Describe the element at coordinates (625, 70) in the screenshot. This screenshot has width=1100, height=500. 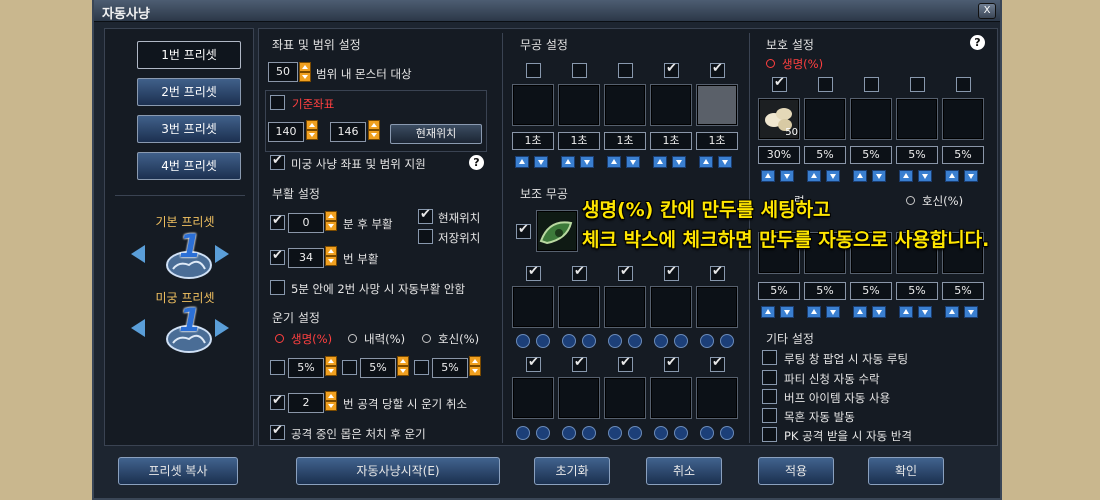
I see `martial-slot3-checkbox` at that location.